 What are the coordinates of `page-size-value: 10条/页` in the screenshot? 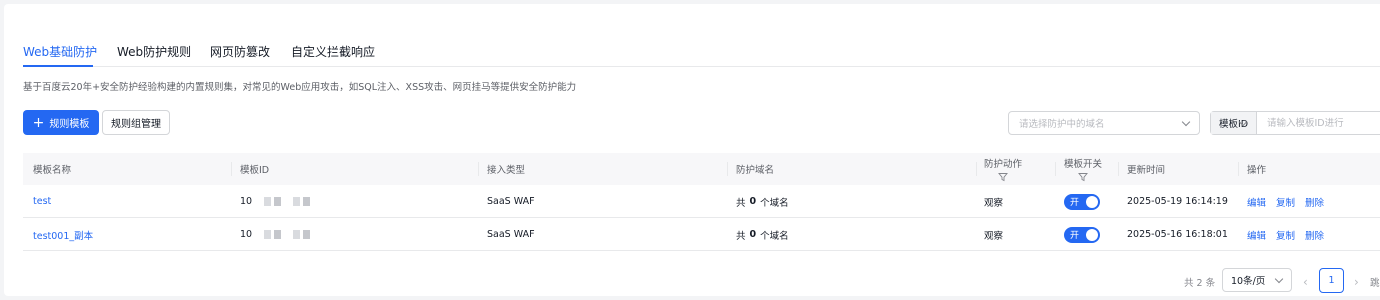 It's located at (1248, 281).